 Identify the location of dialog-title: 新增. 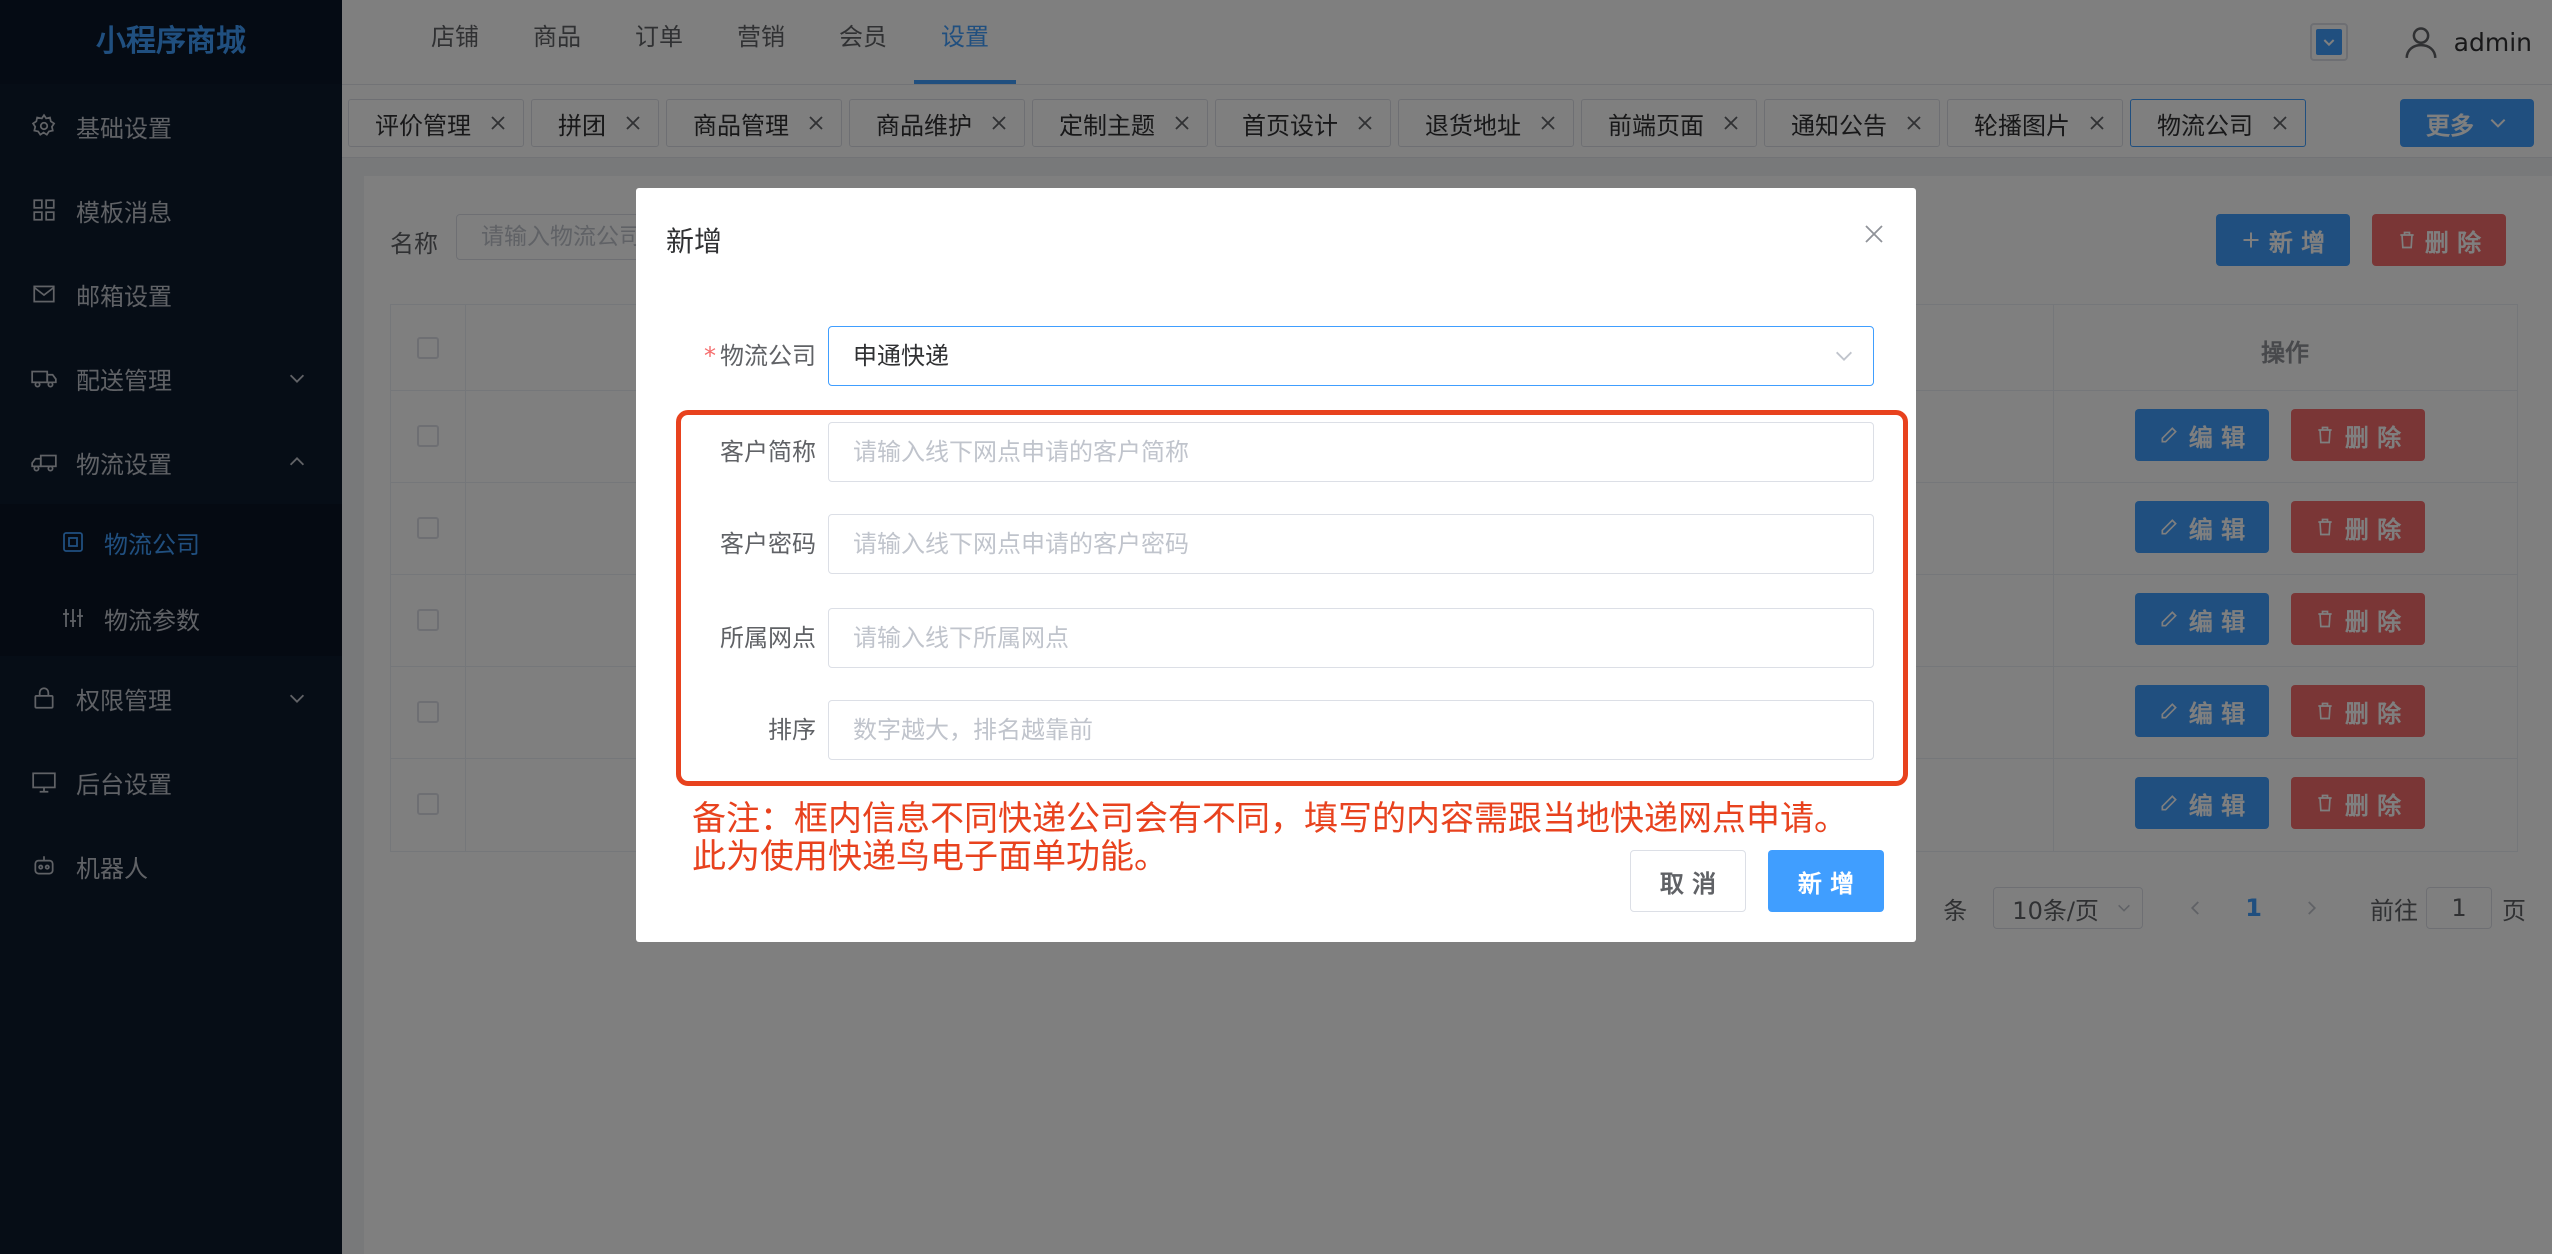
(694, 241).